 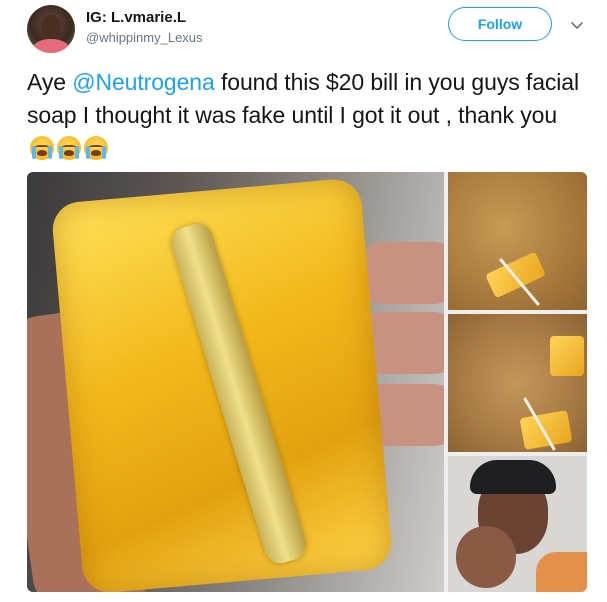 I want to click on person-hand, so click(x=486, y=557).